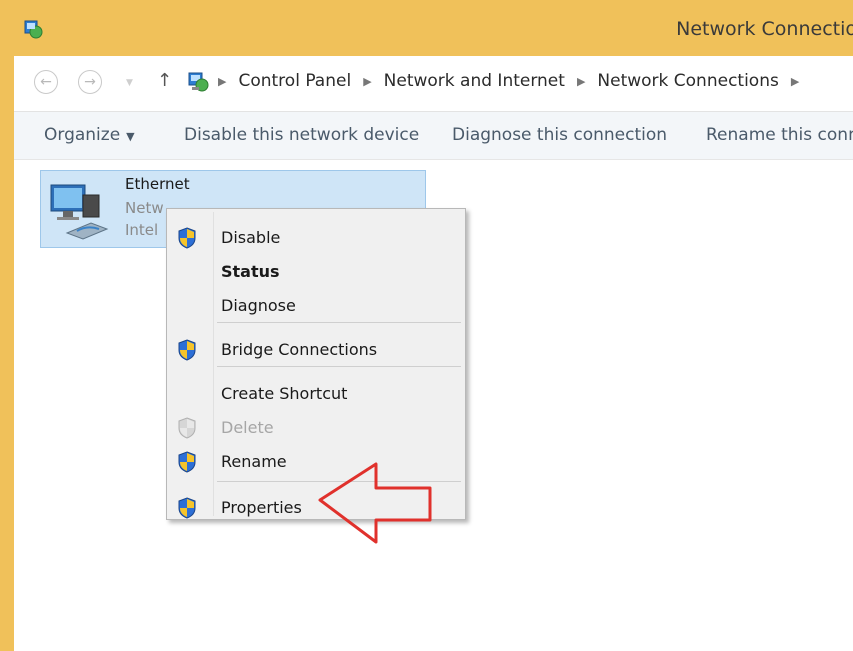  I want to click on connection-adapter: Intel, so click(142, 230).